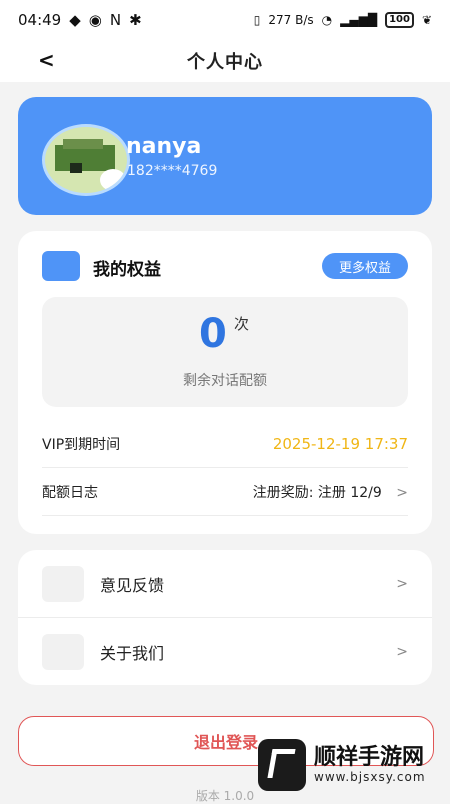 The height and width of the screenshot is (804, 450). Describe the element at coordinates (225, 583) in the screenshot. I see `feedback-item: 意见反馈 >` at that location.